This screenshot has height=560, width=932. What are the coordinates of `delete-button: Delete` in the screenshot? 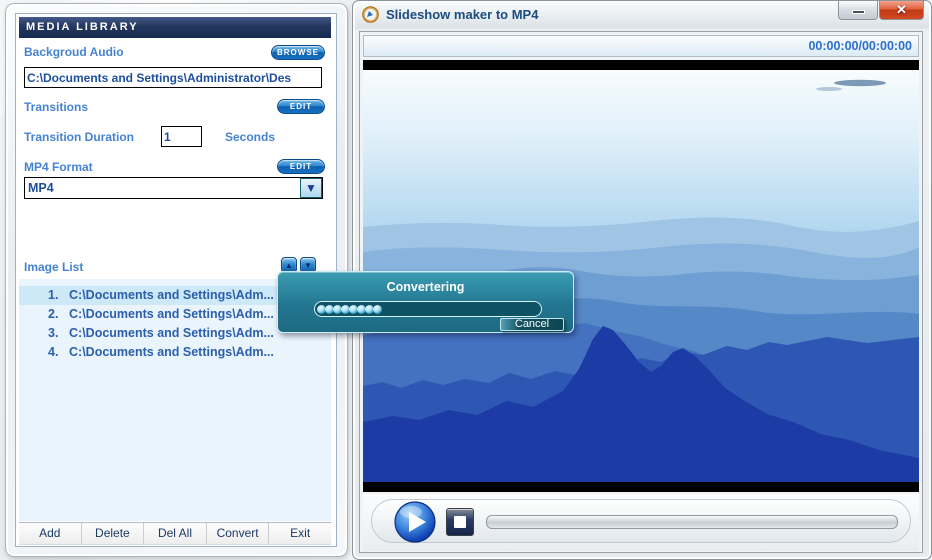 It's located at (113, 534).